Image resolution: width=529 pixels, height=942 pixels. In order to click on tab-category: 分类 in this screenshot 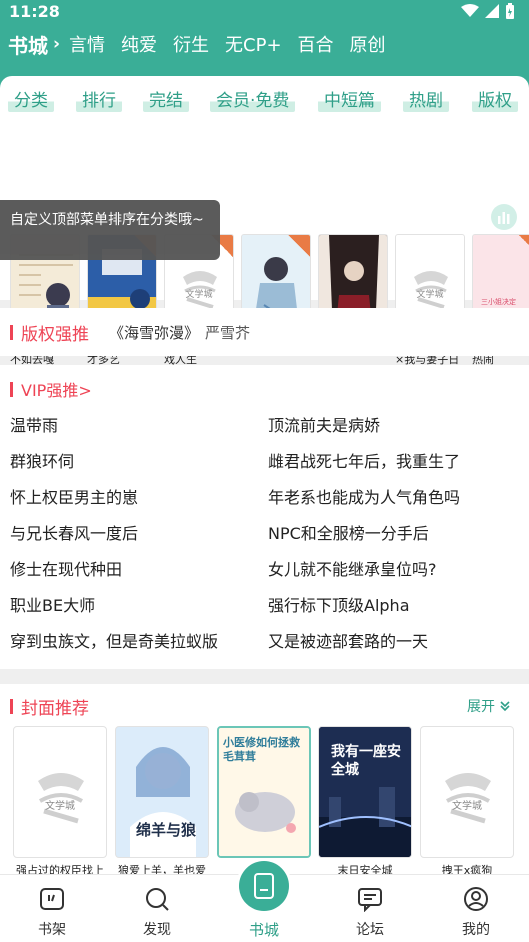, I will do `click(31, 99)`.